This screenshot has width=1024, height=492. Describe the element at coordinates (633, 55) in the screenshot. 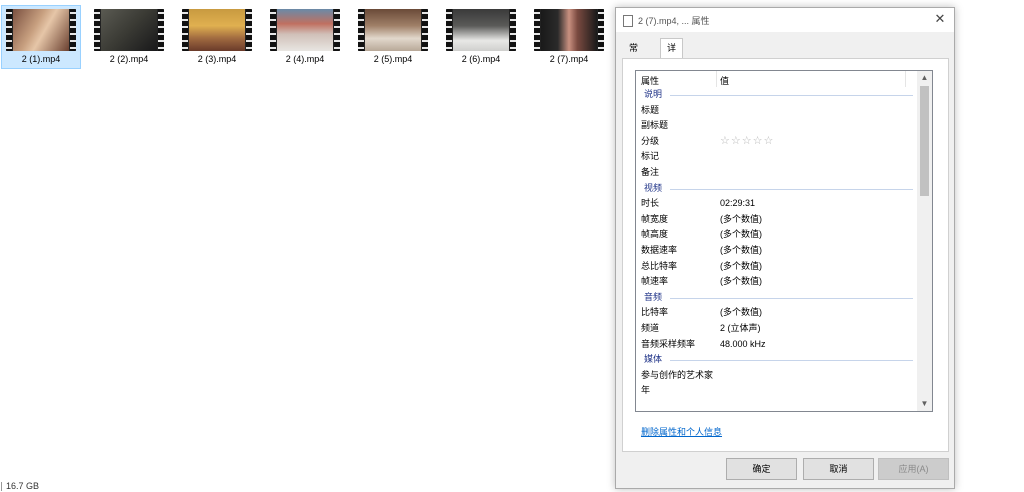

I see `tab-general: 常规` at that location.